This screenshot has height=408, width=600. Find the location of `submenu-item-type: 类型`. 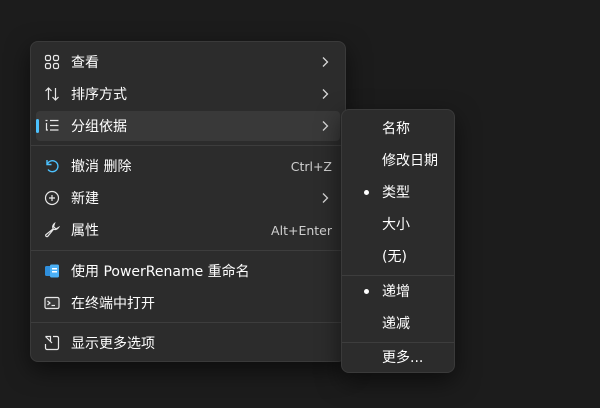

submenu-item-type: 类型 is located at coordinates (398, 192).